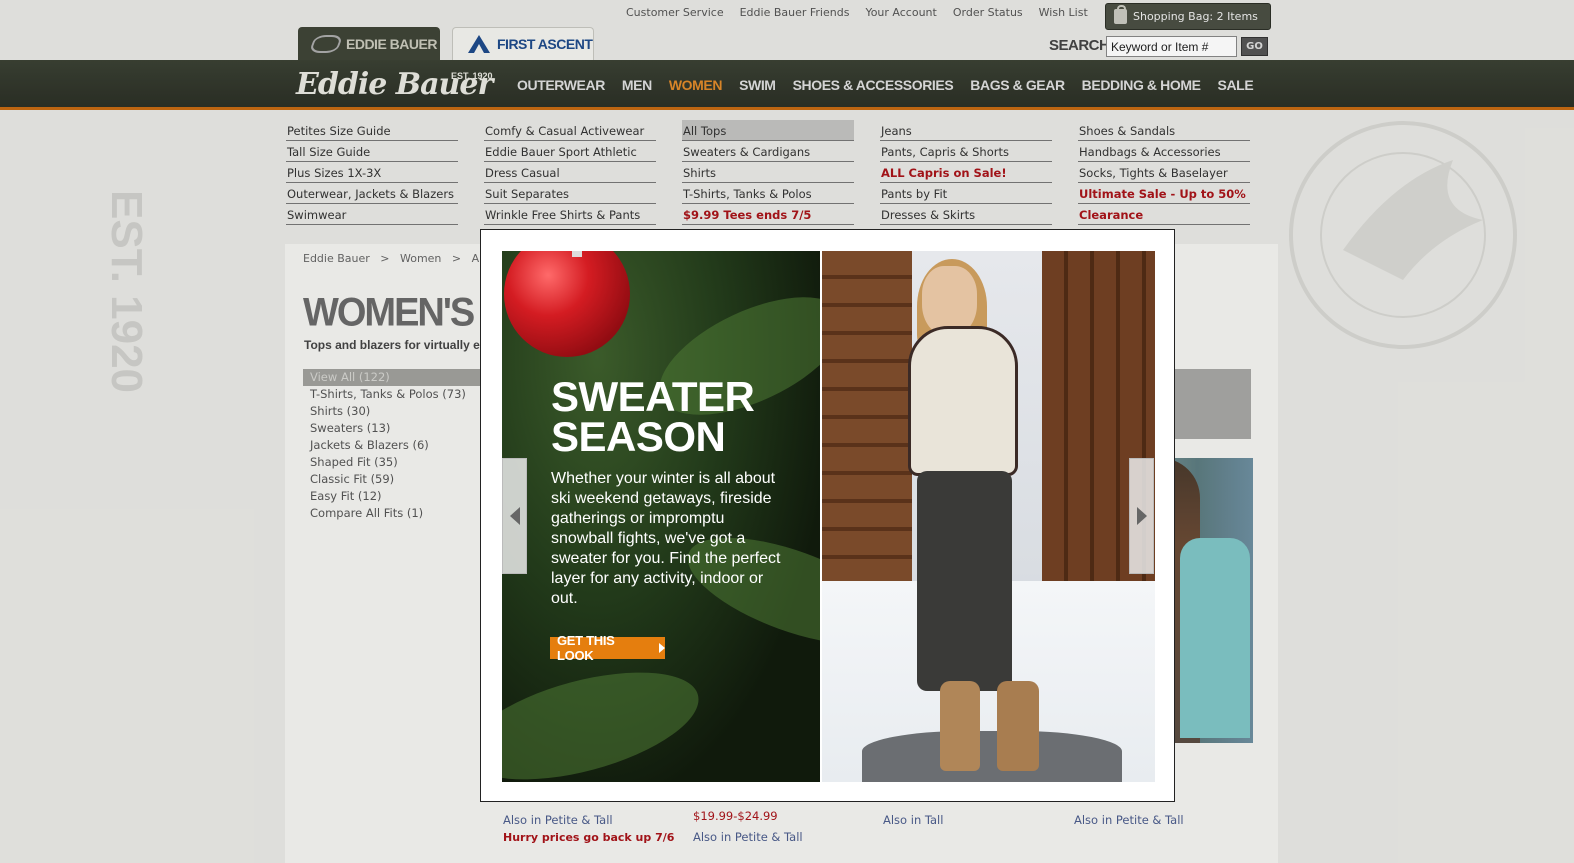 This screenshot has height=863, width=1574. I want to click on stone-path, so click(992, 756).